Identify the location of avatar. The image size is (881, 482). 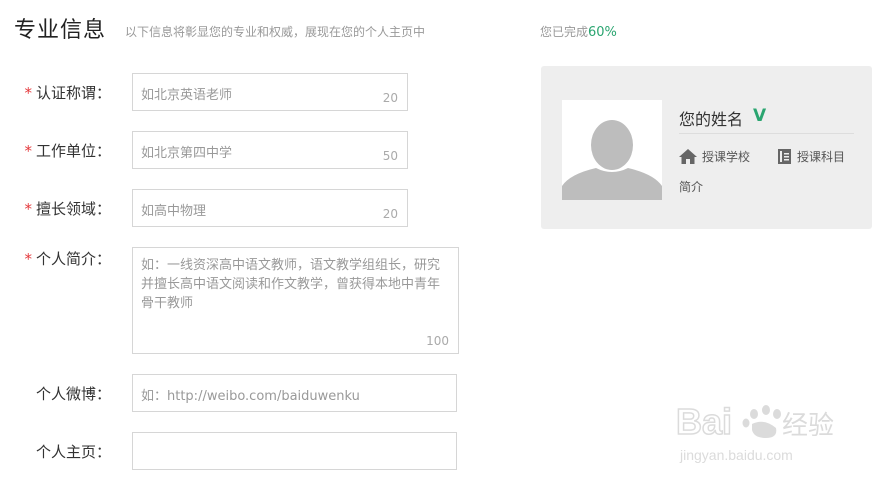
(612, 150).